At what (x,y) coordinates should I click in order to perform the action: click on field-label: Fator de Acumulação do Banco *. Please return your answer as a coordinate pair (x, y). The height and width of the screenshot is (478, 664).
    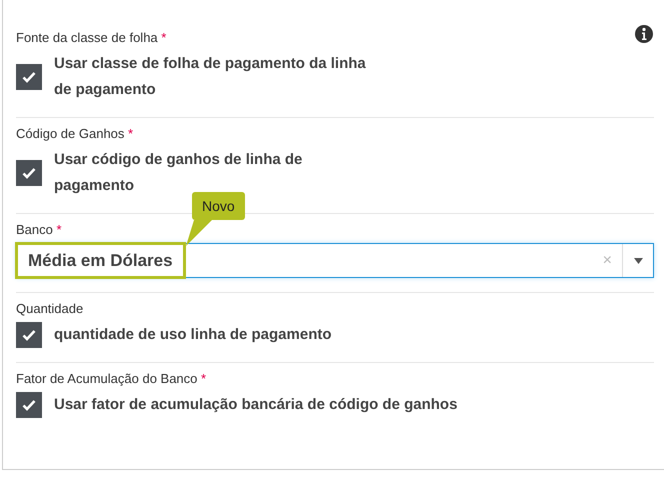
    Looking at the image, I should click on (111, 378).